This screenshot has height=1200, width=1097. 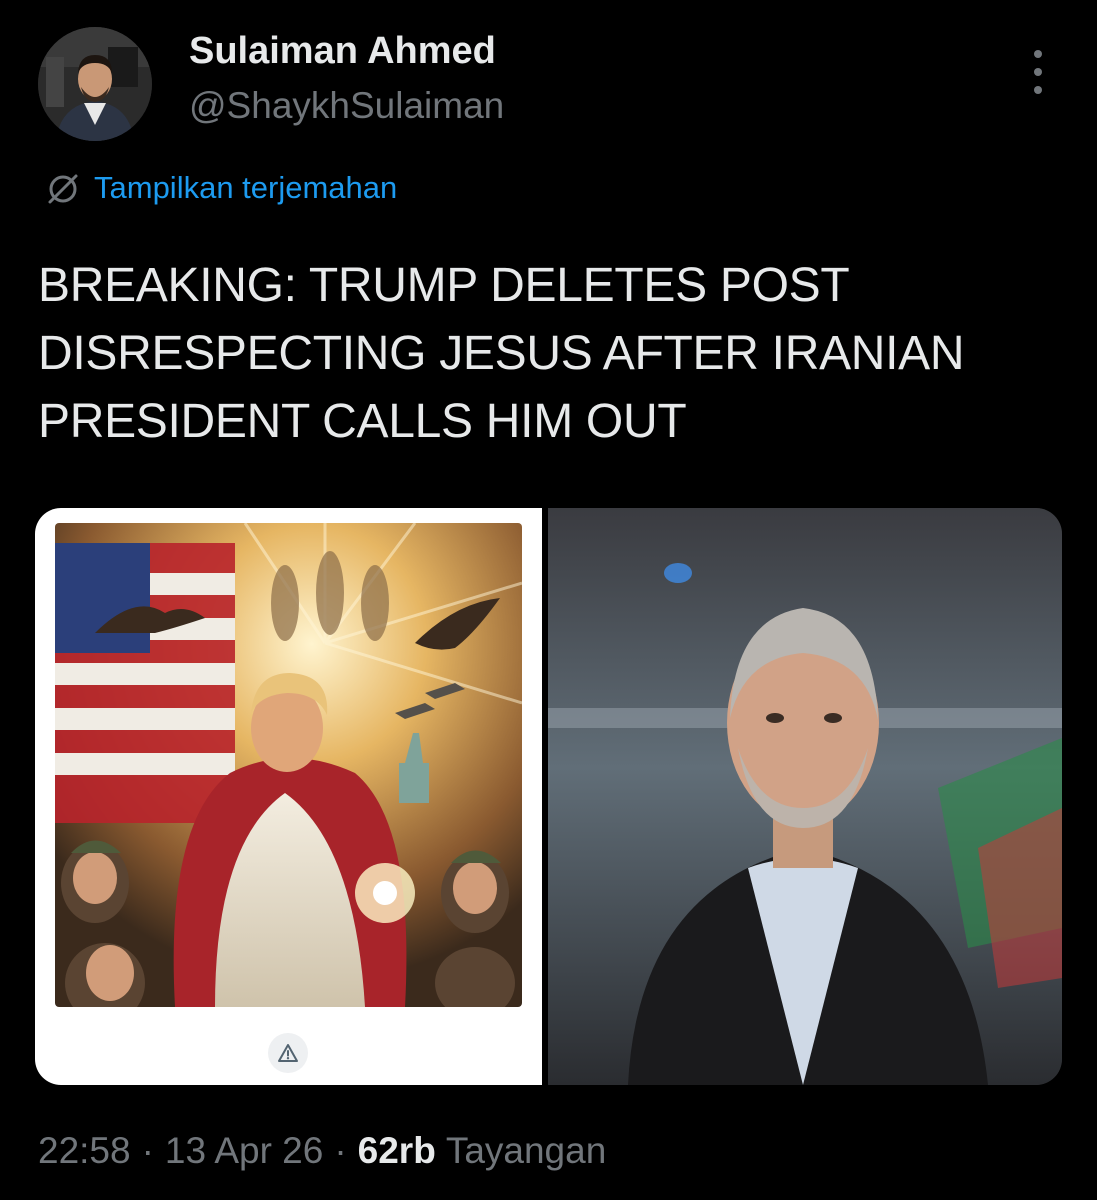 What do you see at coordinates (244, 1151) in the screenshot?
I see `tweet-date: 13 Apr 26` at bounding box center [244, 1151].